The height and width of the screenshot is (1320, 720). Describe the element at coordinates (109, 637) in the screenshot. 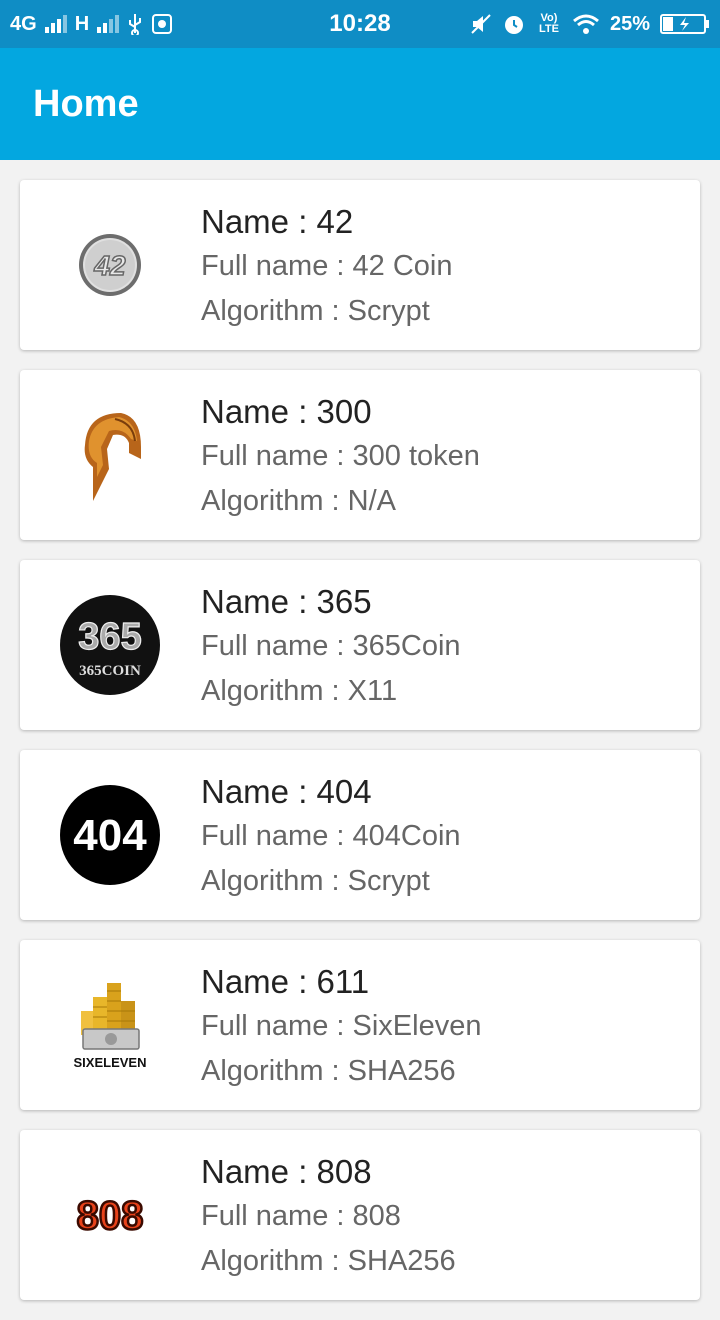

I see `svg-text: 365` at that location.